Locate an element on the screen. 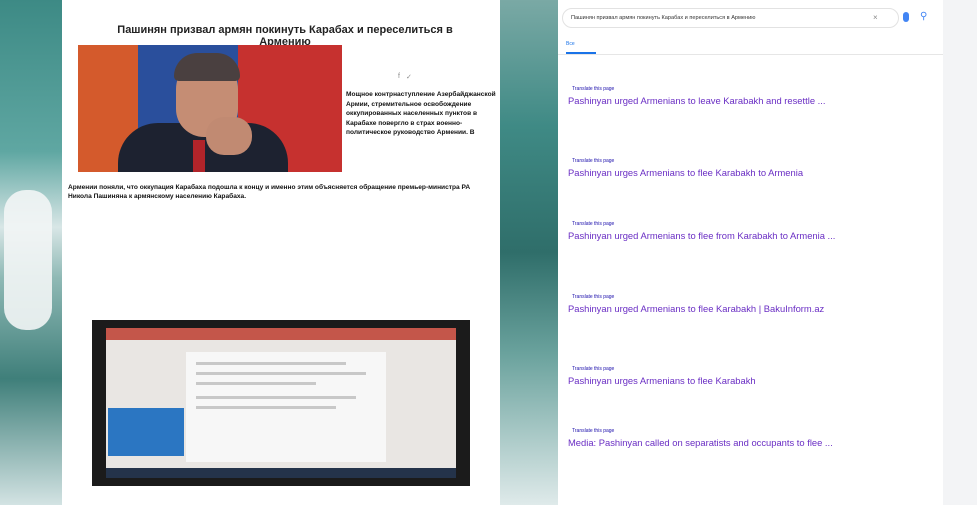 The width and height of the screenshot is (977, 505). laptop-screen-panel is located at coordinates (286, 407).